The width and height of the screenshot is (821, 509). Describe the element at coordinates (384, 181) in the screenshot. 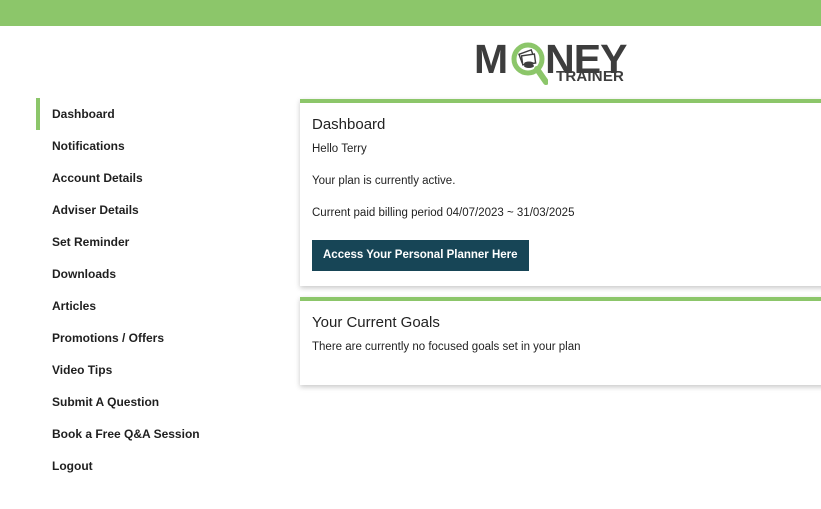

I see `plan-status-text: Your plan is currently active.` at that location.